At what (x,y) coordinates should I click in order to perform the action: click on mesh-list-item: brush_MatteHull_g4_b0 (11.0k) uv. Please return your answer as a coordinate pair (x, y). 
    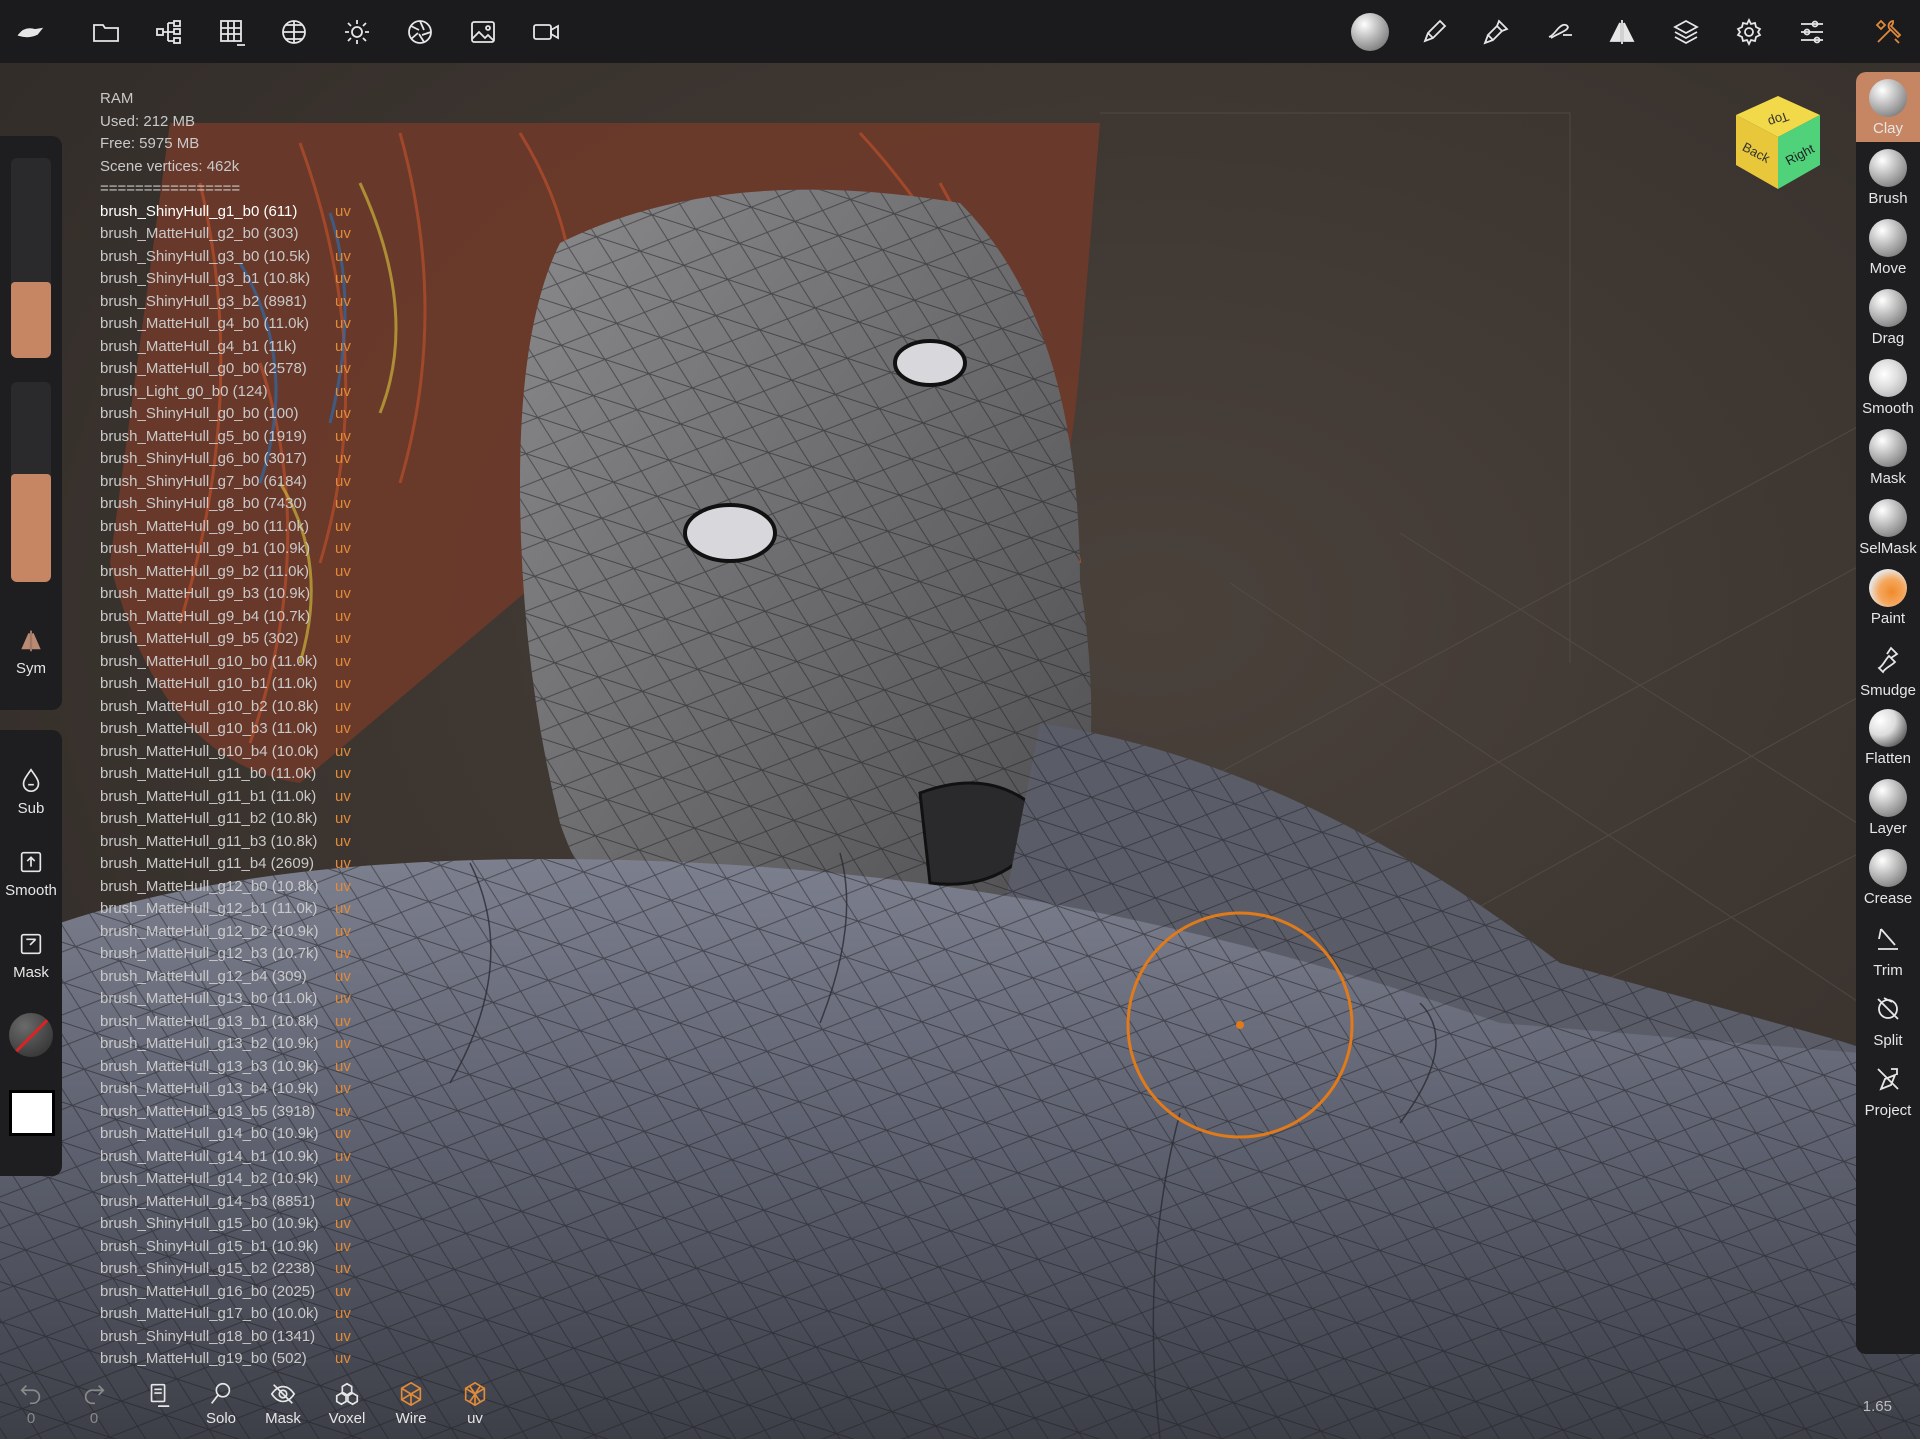
    Looking at the image, I should click on (225, 324).